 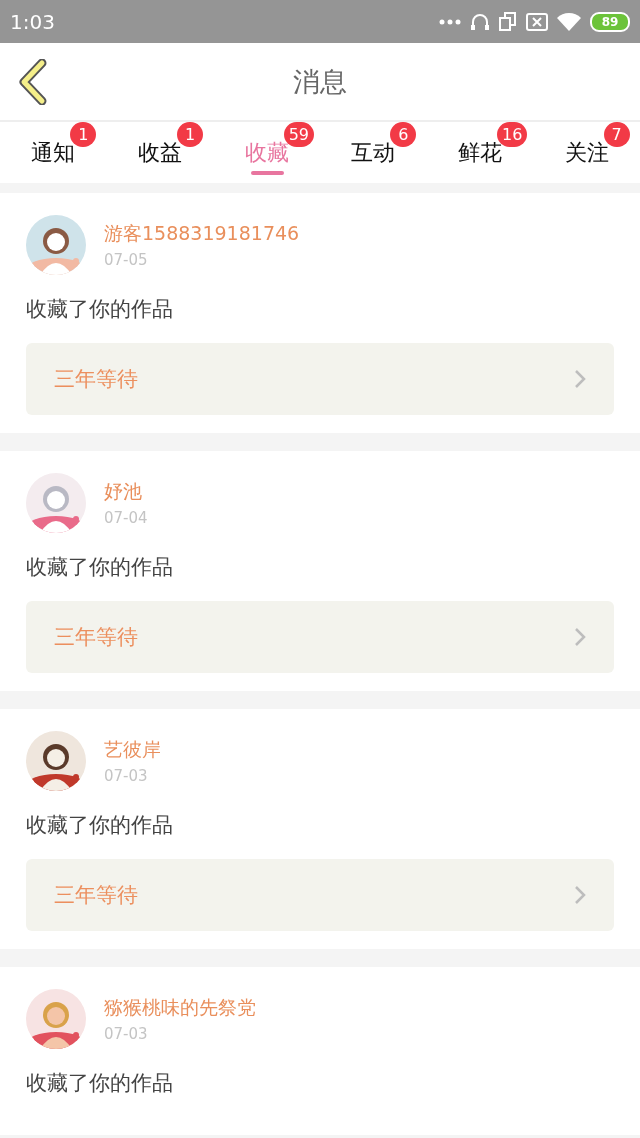 What do you see at coordinates (132, 750) in the screenshot?
I see `username-link: 艺彼岸` at bounding box center [132, 750].